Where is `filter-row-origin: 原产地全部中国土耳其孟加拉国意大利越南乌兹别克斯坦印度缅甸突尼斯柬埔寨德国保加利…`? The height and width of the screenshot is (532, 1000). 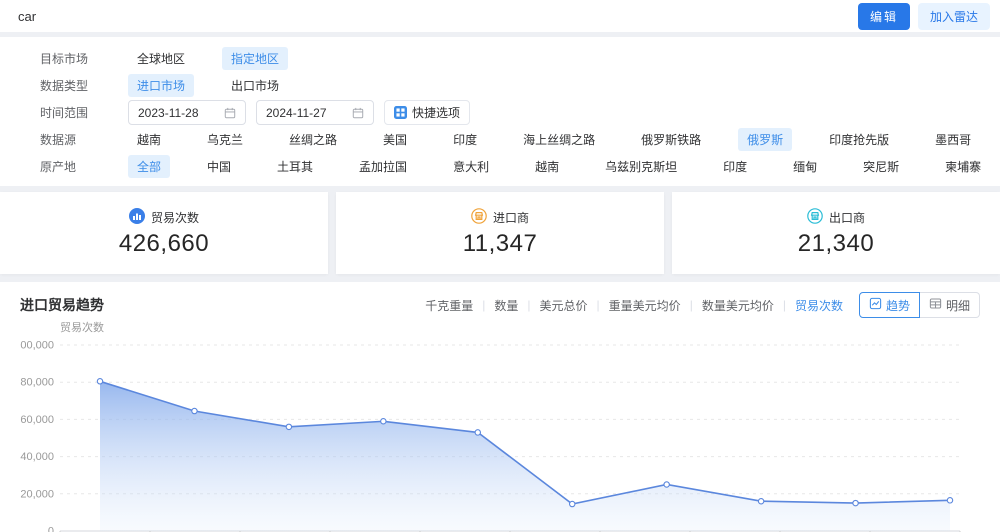 filter-row-origin: 原产地全部中国土耳其孟加拉国意大利越南乌兹别克斯坦印度缅甸突尼斯柬埔寨德国保加利… is located at coordinates (510, 166).